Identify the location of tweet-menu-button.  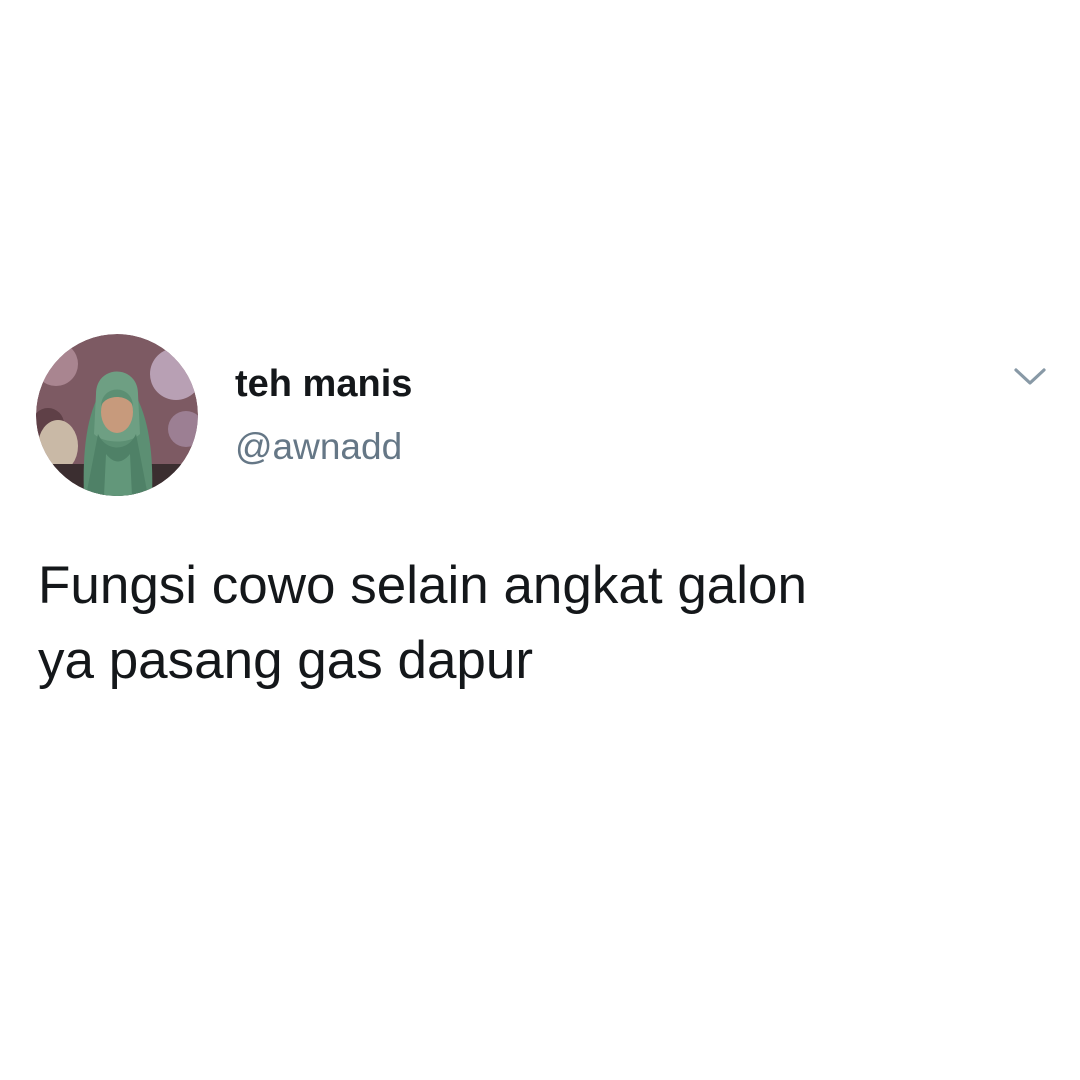
(1030, 377).